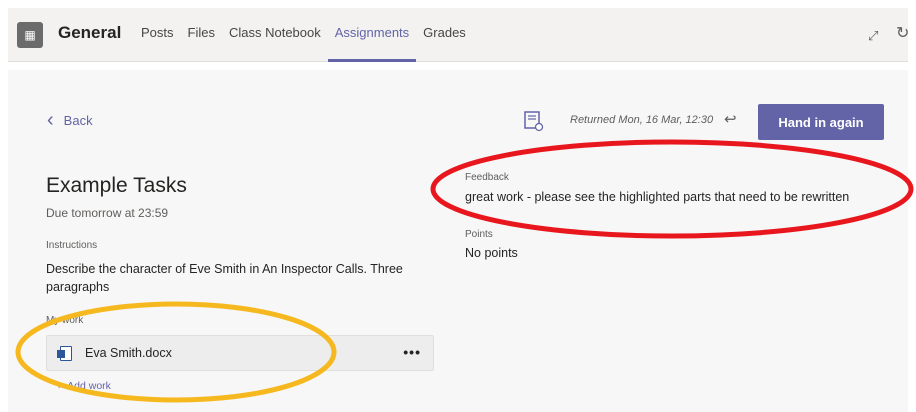  What do you see at coordinates (275, 35) in the screenshot?
I see `tab-class-notebook: Class Notebook` at bounding box center [275, 35].